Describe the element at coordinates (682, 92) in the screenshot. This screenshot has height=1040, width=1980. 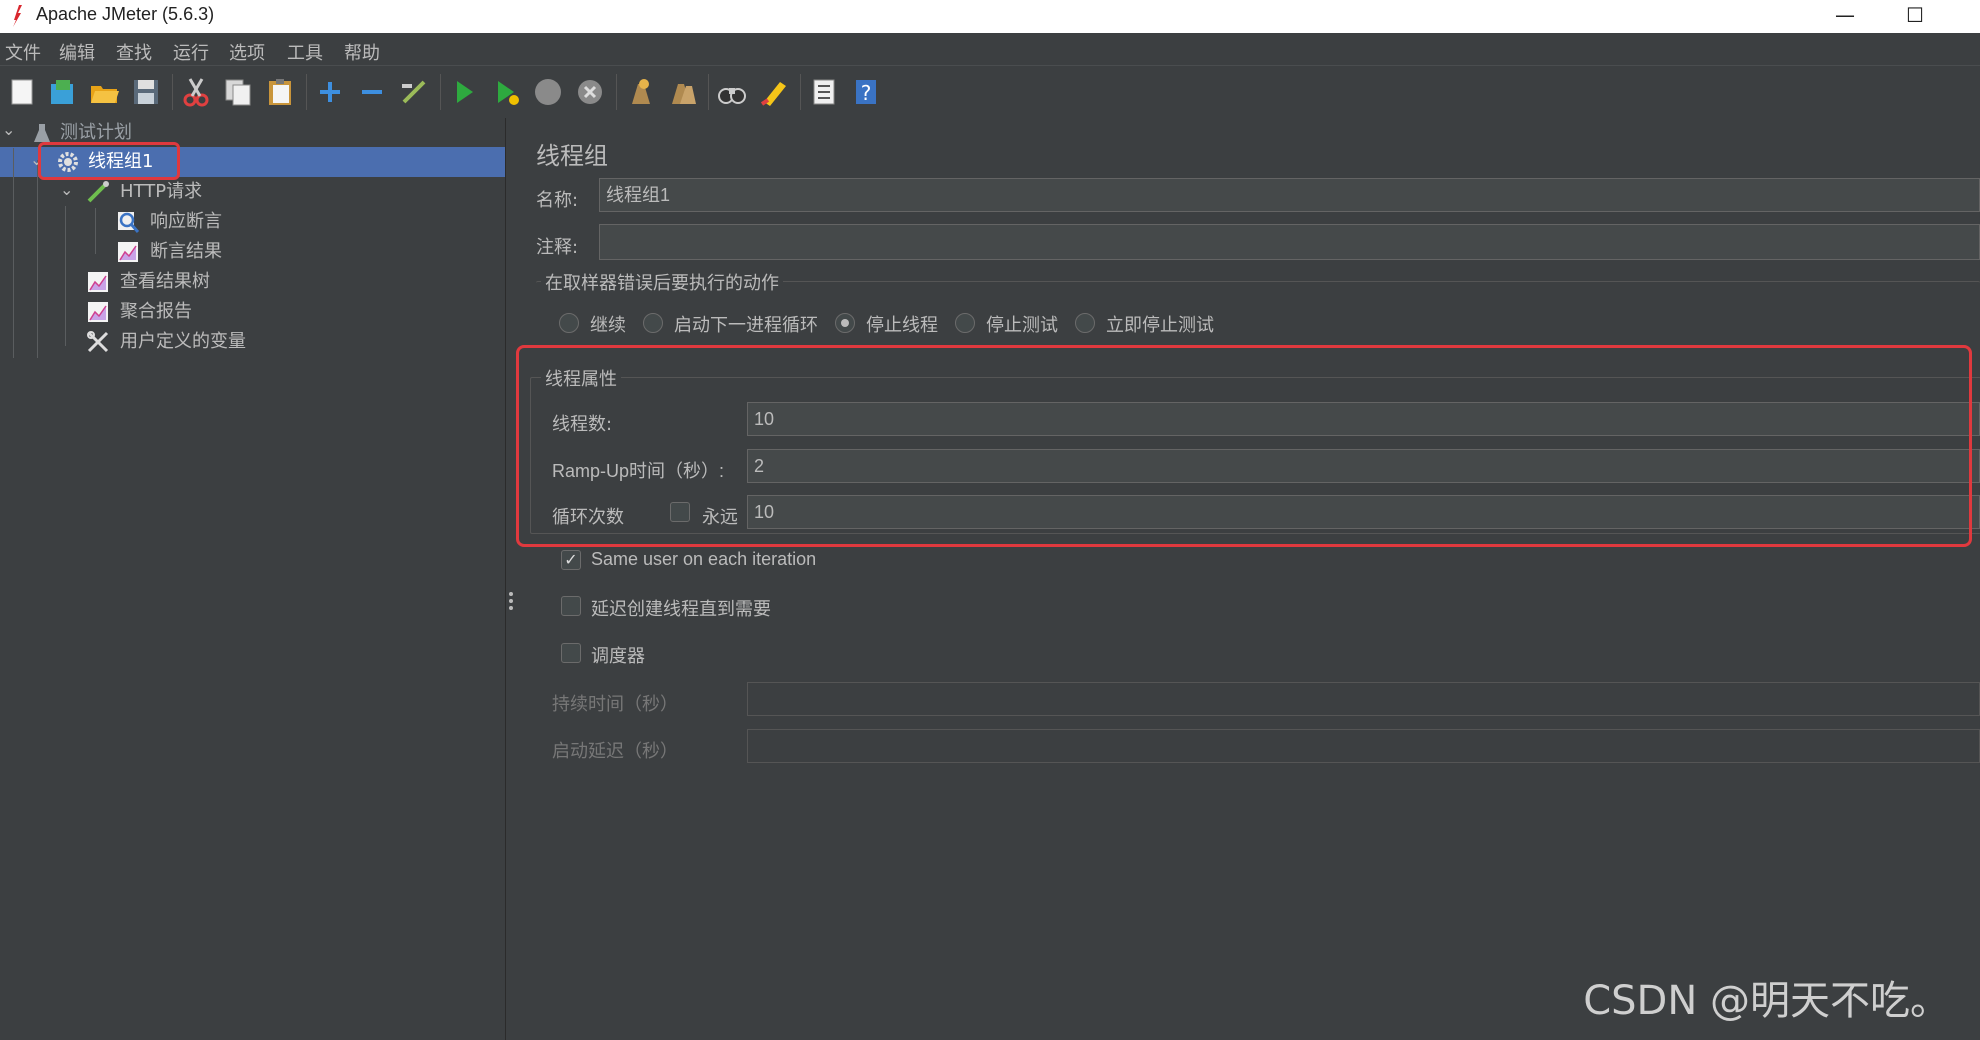
I see `clear-all-icon` at that location.